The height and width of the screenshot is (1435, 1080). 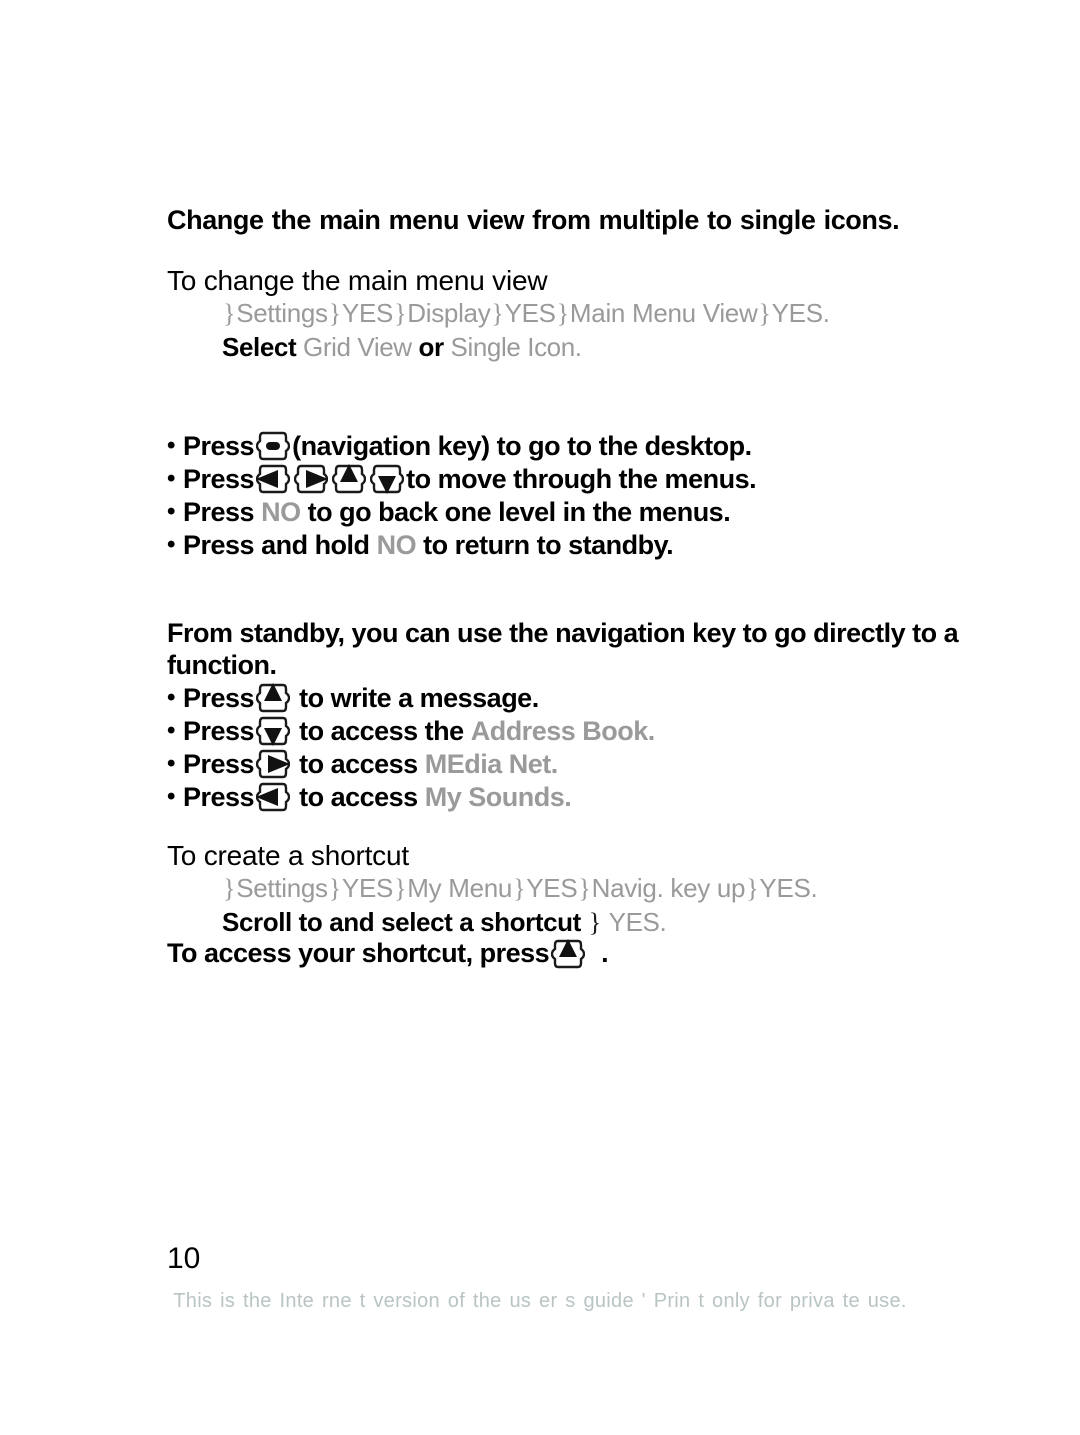 What do you see at coordinates (288, 855) in the screenshot?
I see `section-heading-create-shortcut: To create a shortcut` at bounding box center [288, 855].